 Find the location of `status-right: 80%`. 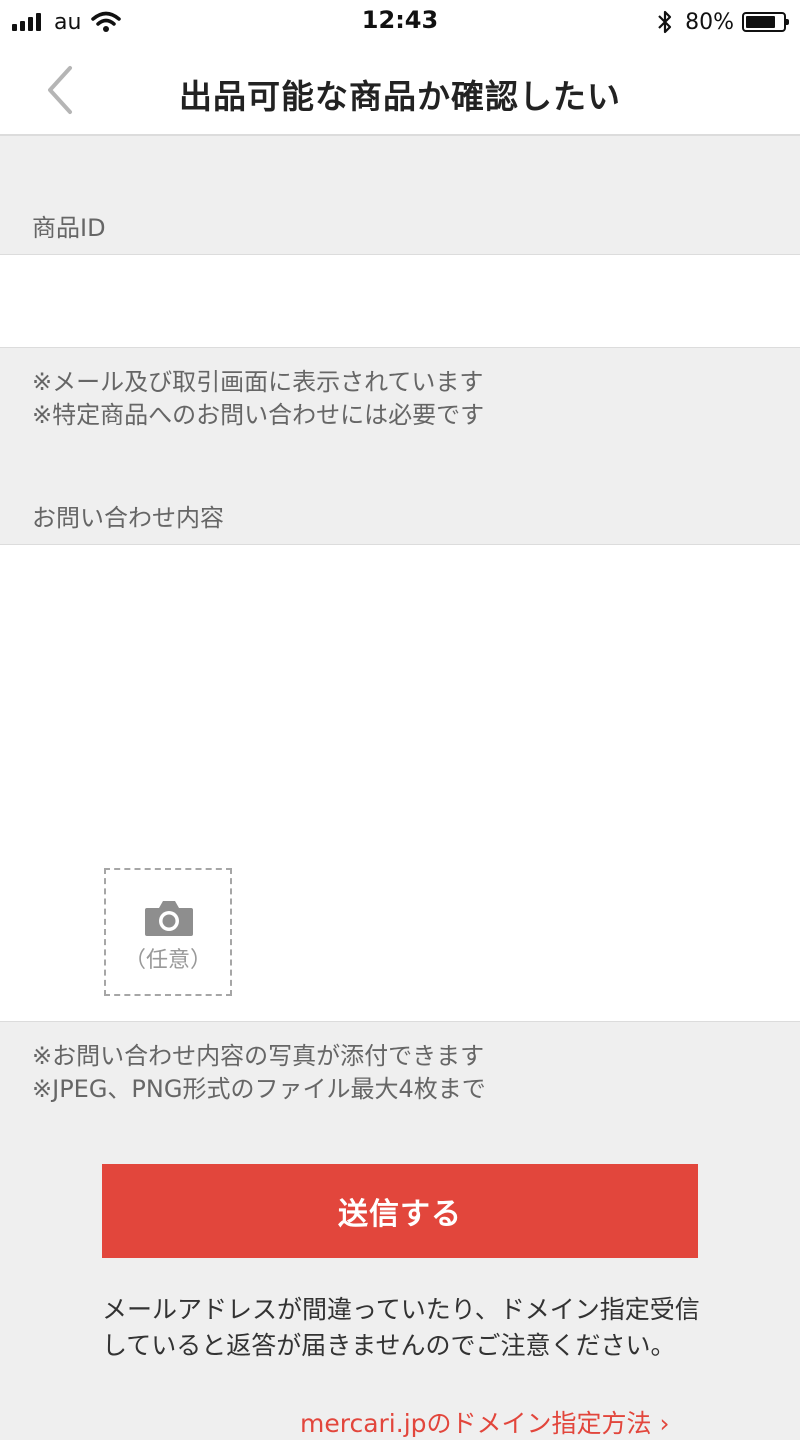

status-right: 80% is located at coordinates (723, 22).